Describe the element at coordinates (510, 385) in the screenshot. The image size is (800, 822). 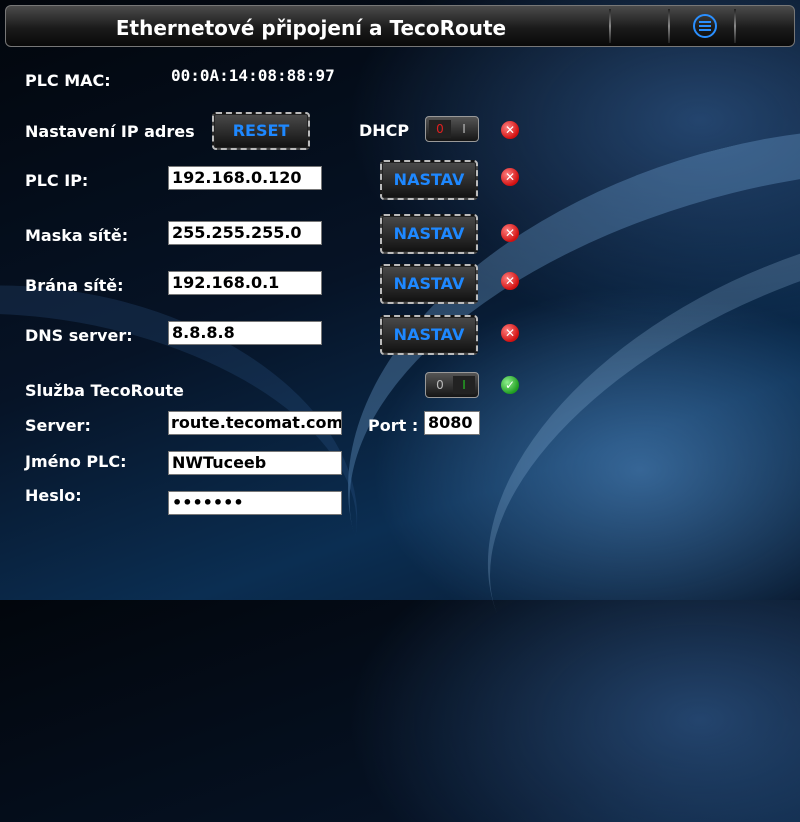
I see `tecoroute-ok-icon: ✓` at that location.